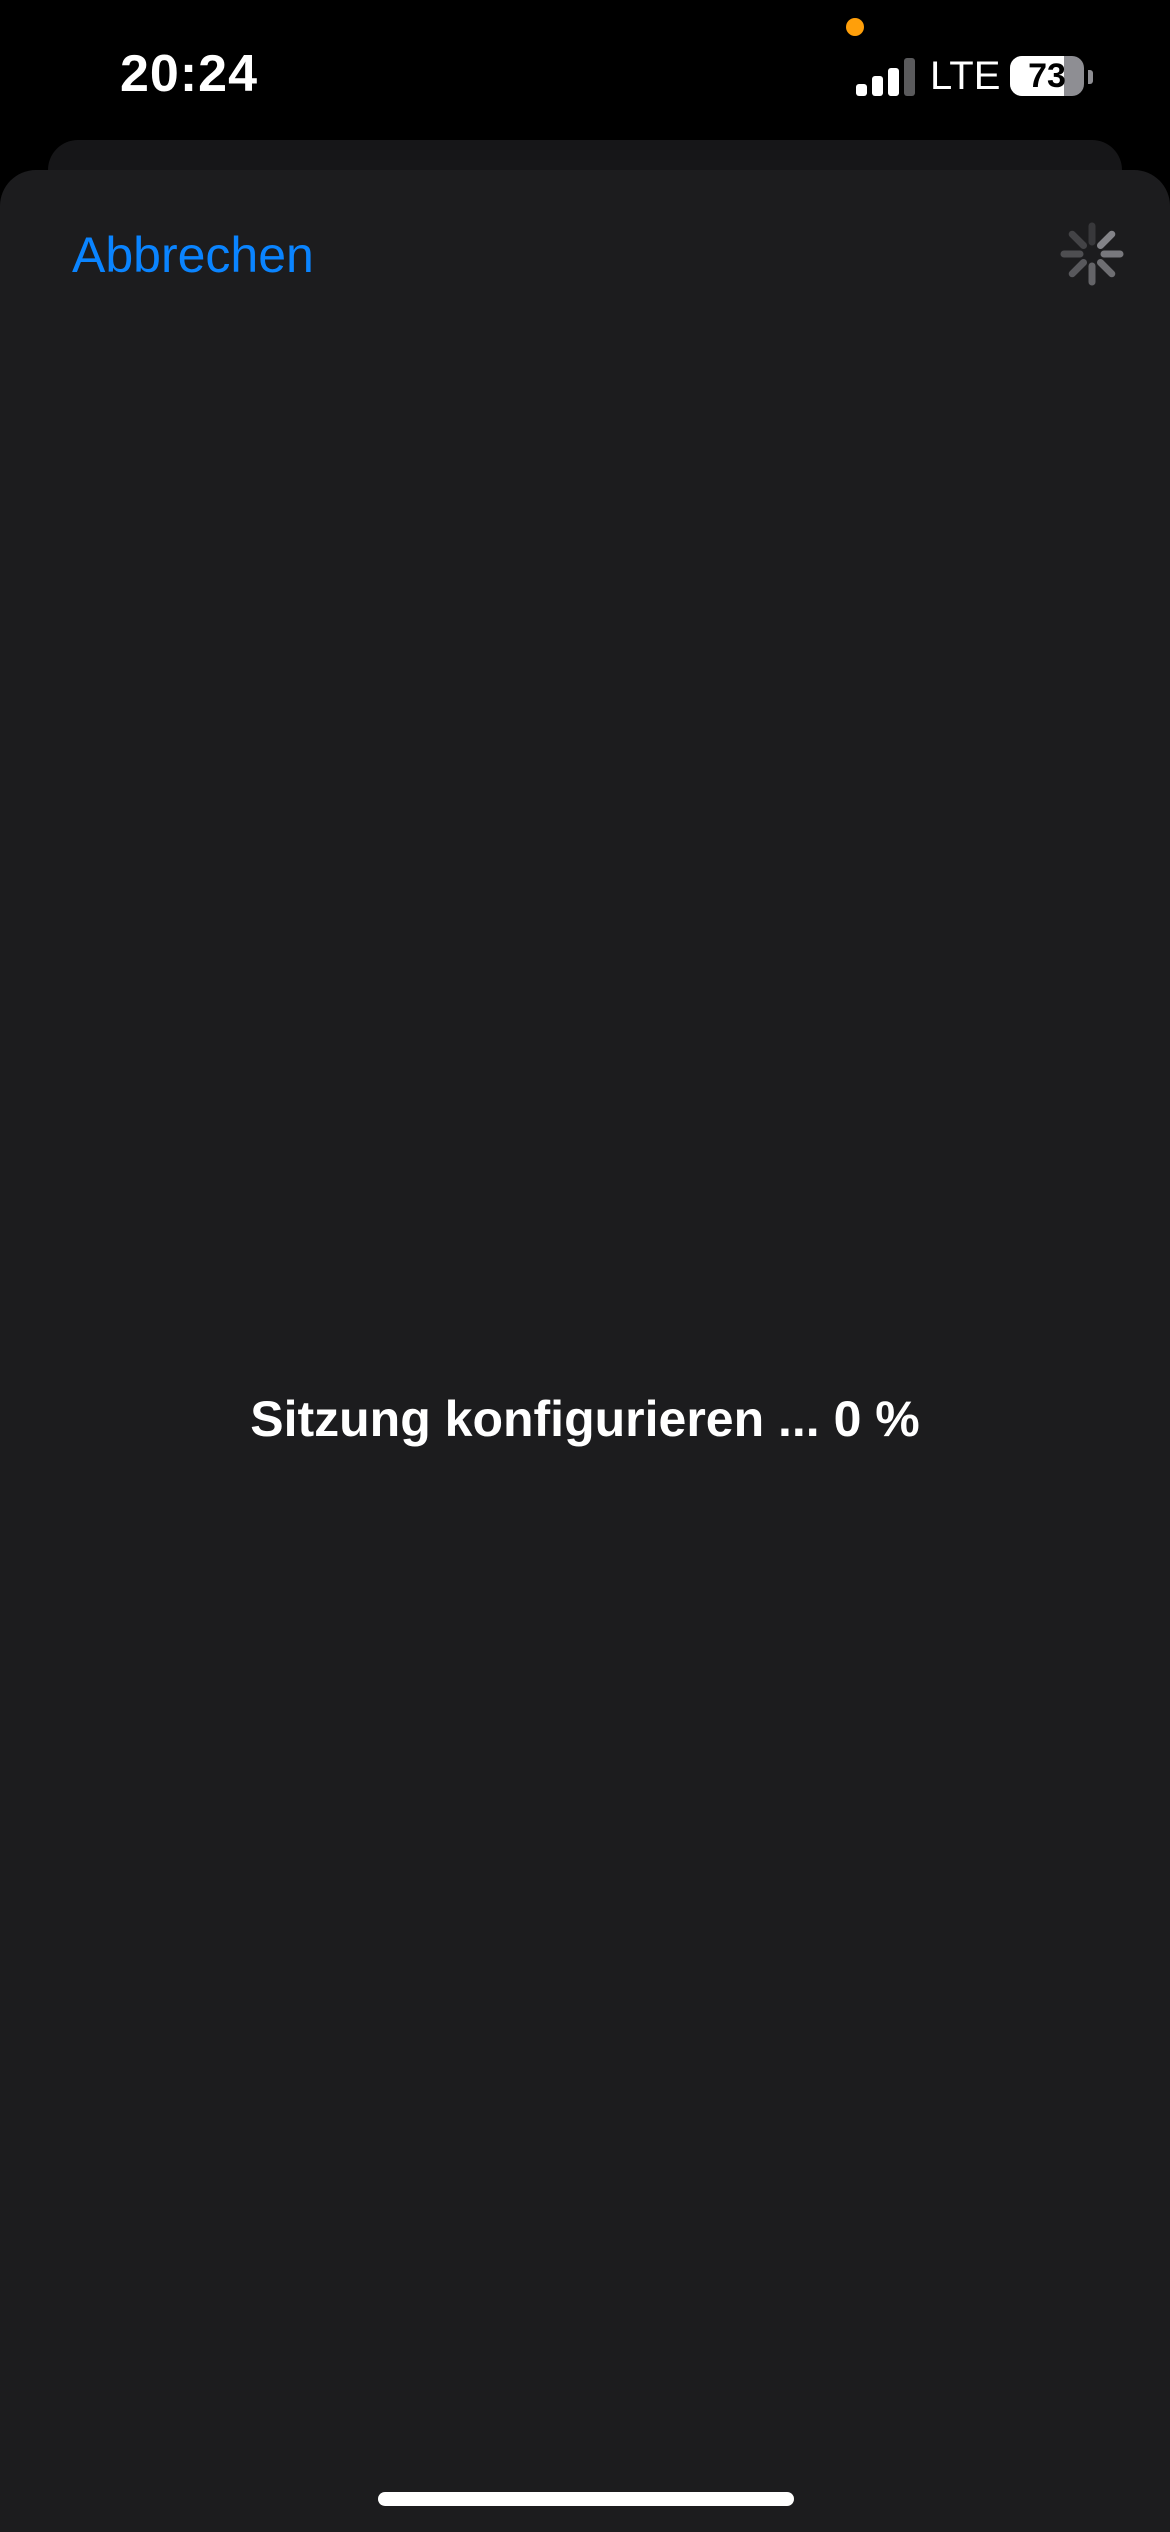 The image size is (1170, 2532). I want to click on cellular-signal-icon, so click(886, 77).